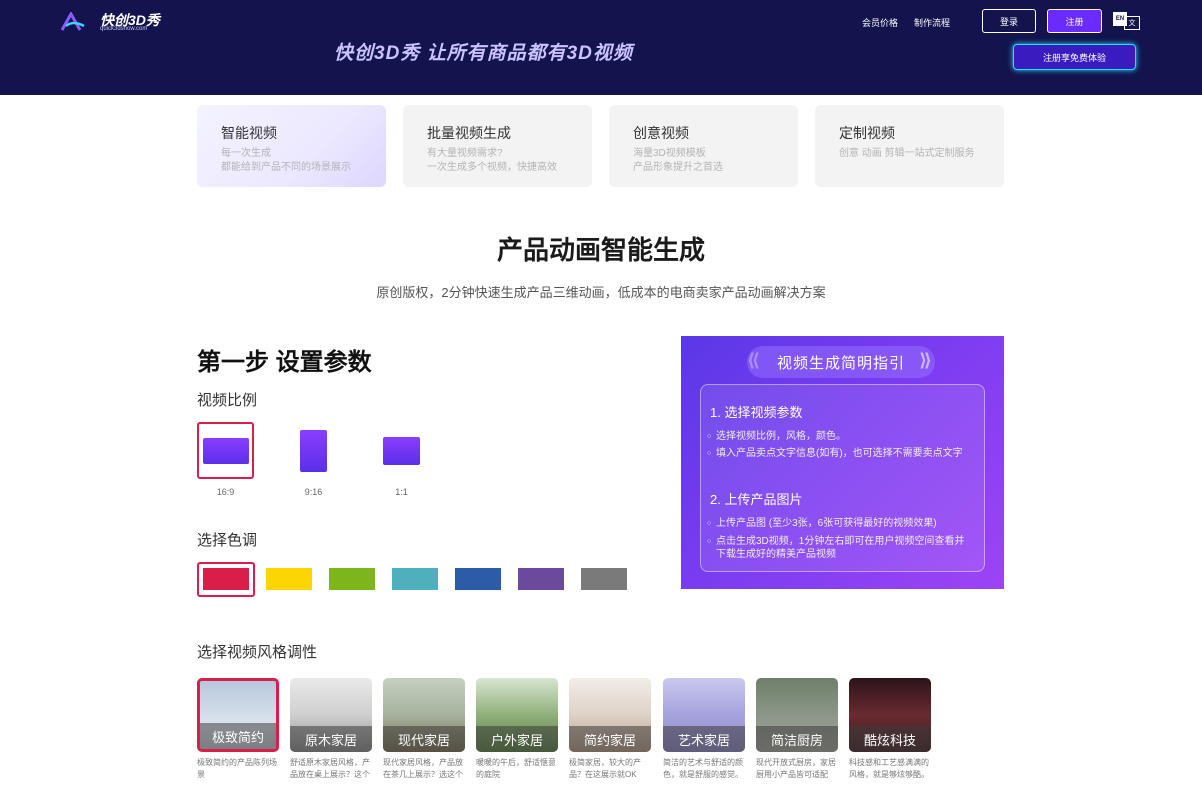 This screenshot has height=786, width=1202. Describe the element at coordinates (925, 360) in the screenshot. I see `chevron-right-icon: ⟫` at that location.